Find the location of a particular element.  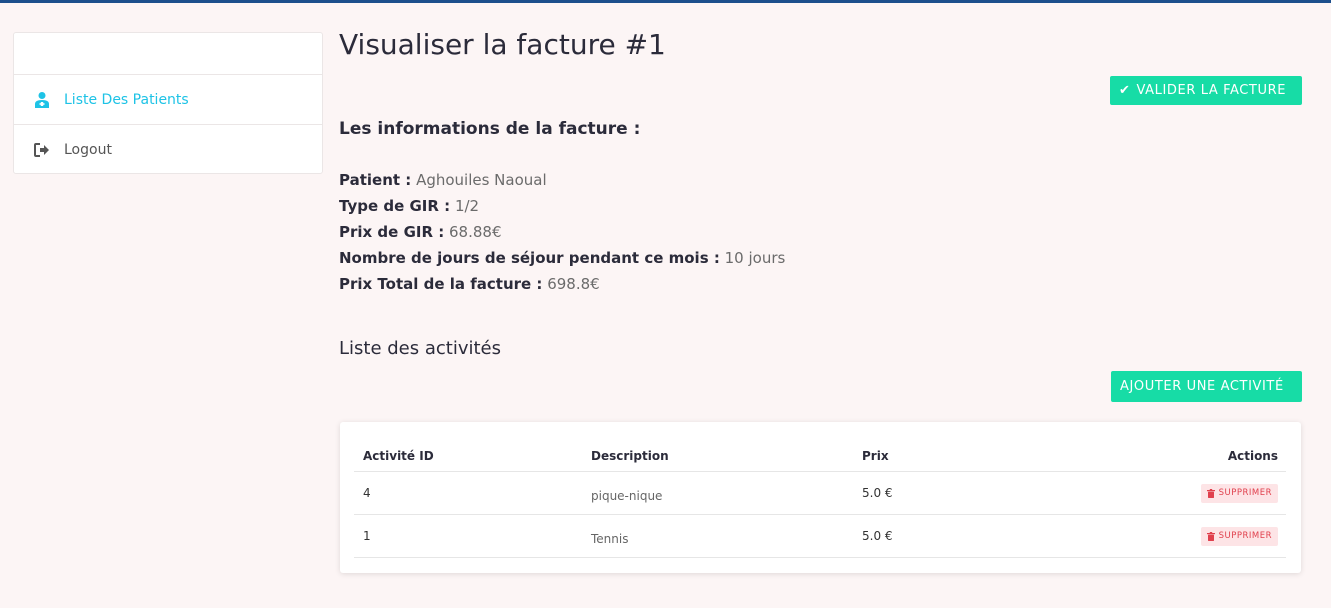

patient-icon is located at coordinates (42, 100).